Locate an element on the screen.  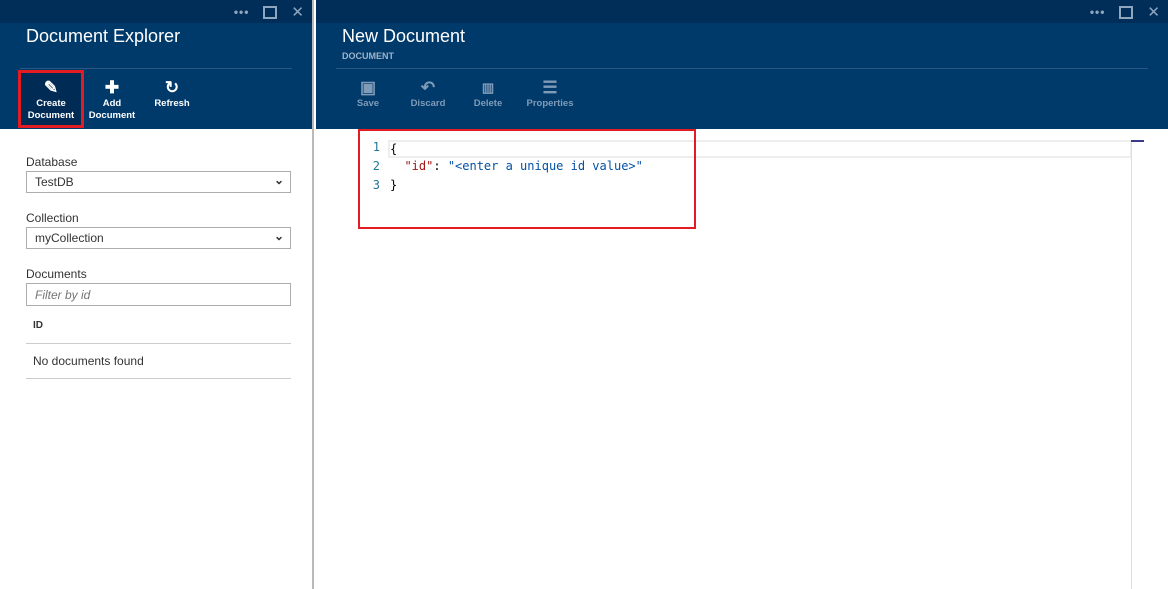
collection-label: Collection is located at coordinates (52, 218).